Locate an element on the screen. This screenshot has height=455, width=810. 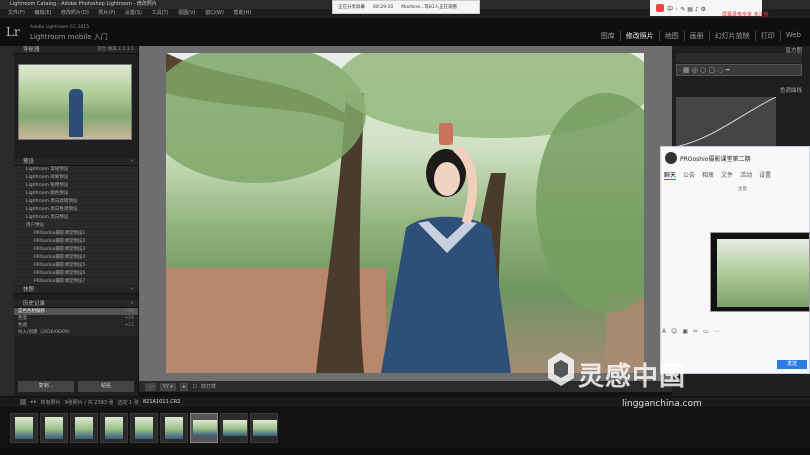
history-item: 蓝色色相偏移 +19 is located at coordinates (76, 311).